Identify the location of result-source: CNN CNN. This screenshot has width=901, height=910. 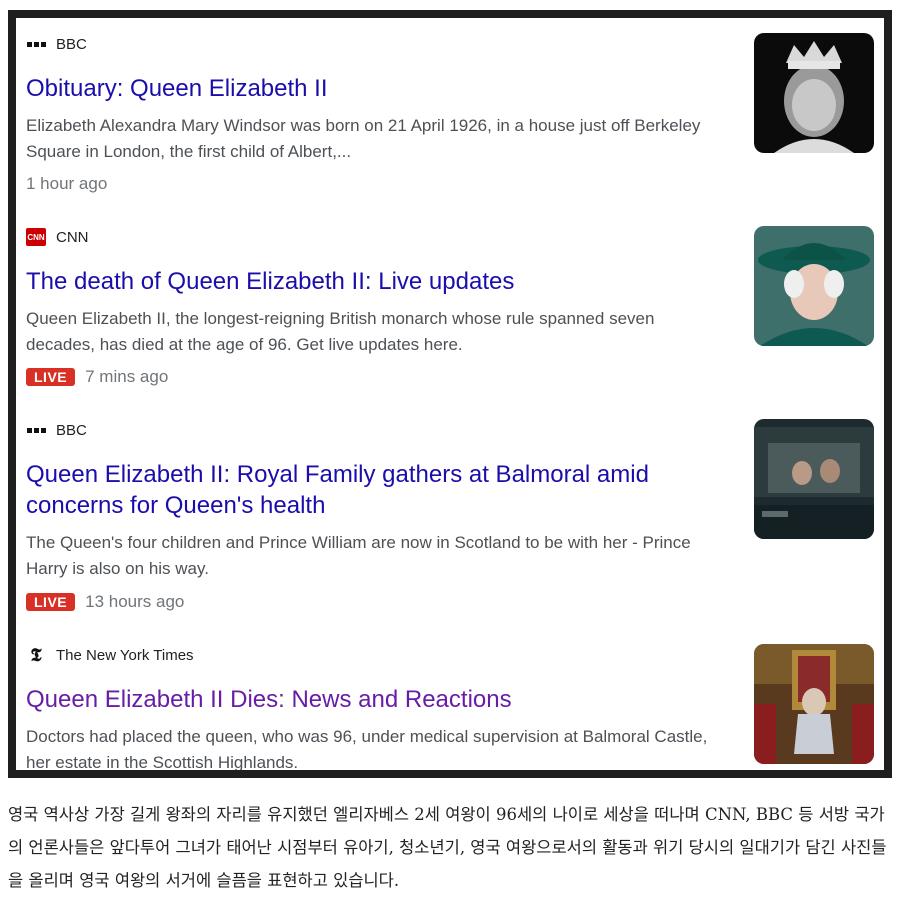
(57, 237).